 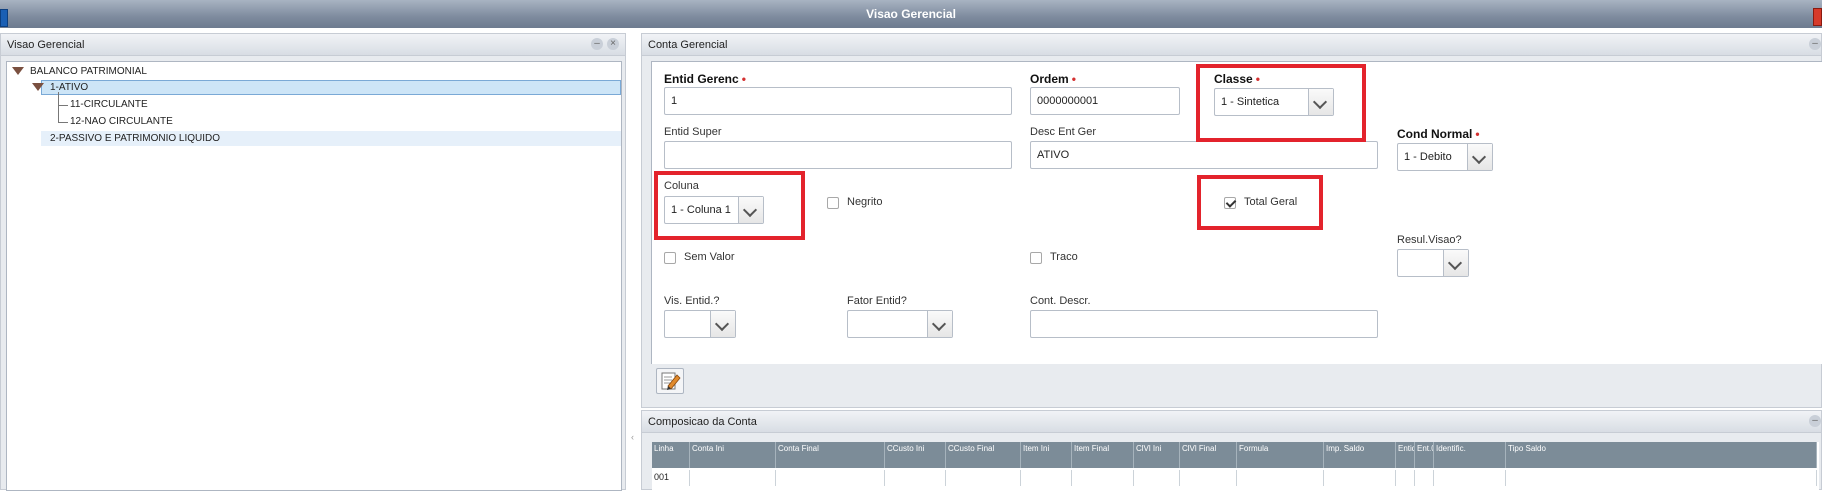 What do you see at coordinates (613, 44) in the screenshot?
I see `close-icon: ×` at bounding box center [613, 44].